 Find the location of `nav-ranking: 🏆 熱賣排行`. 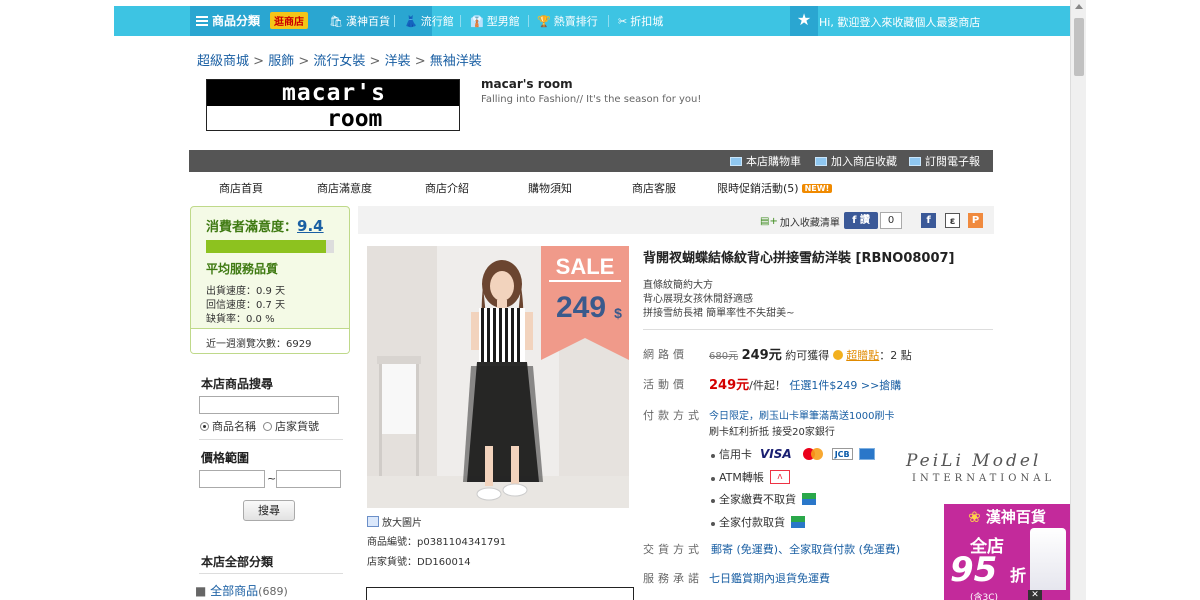

nav-ranking: 🏆 熱賣排行 is located at coordinates (567, 21).